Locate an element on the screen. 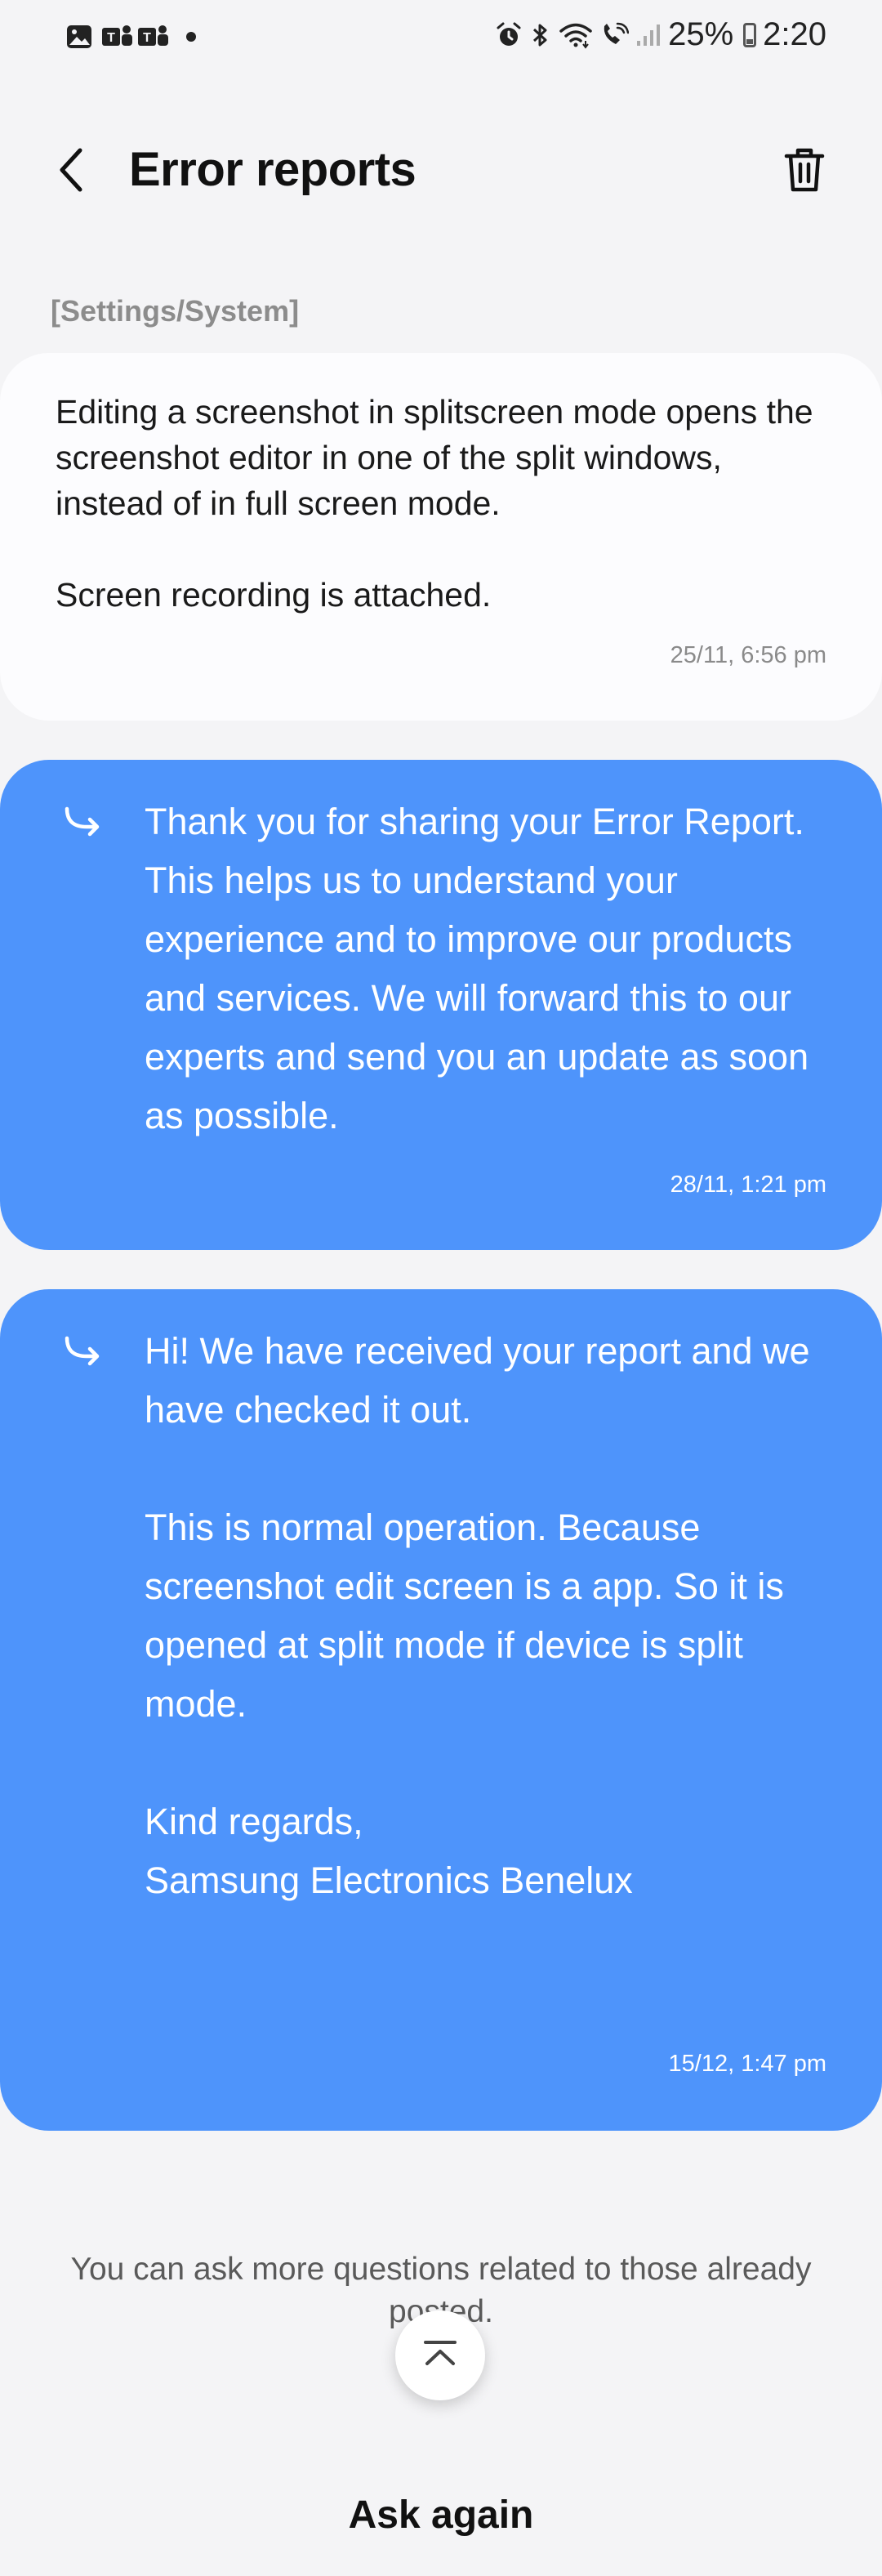 Image resolution: width=882 pixels, height=2576 pixels. delete-button is located at coordinates (804, 172).